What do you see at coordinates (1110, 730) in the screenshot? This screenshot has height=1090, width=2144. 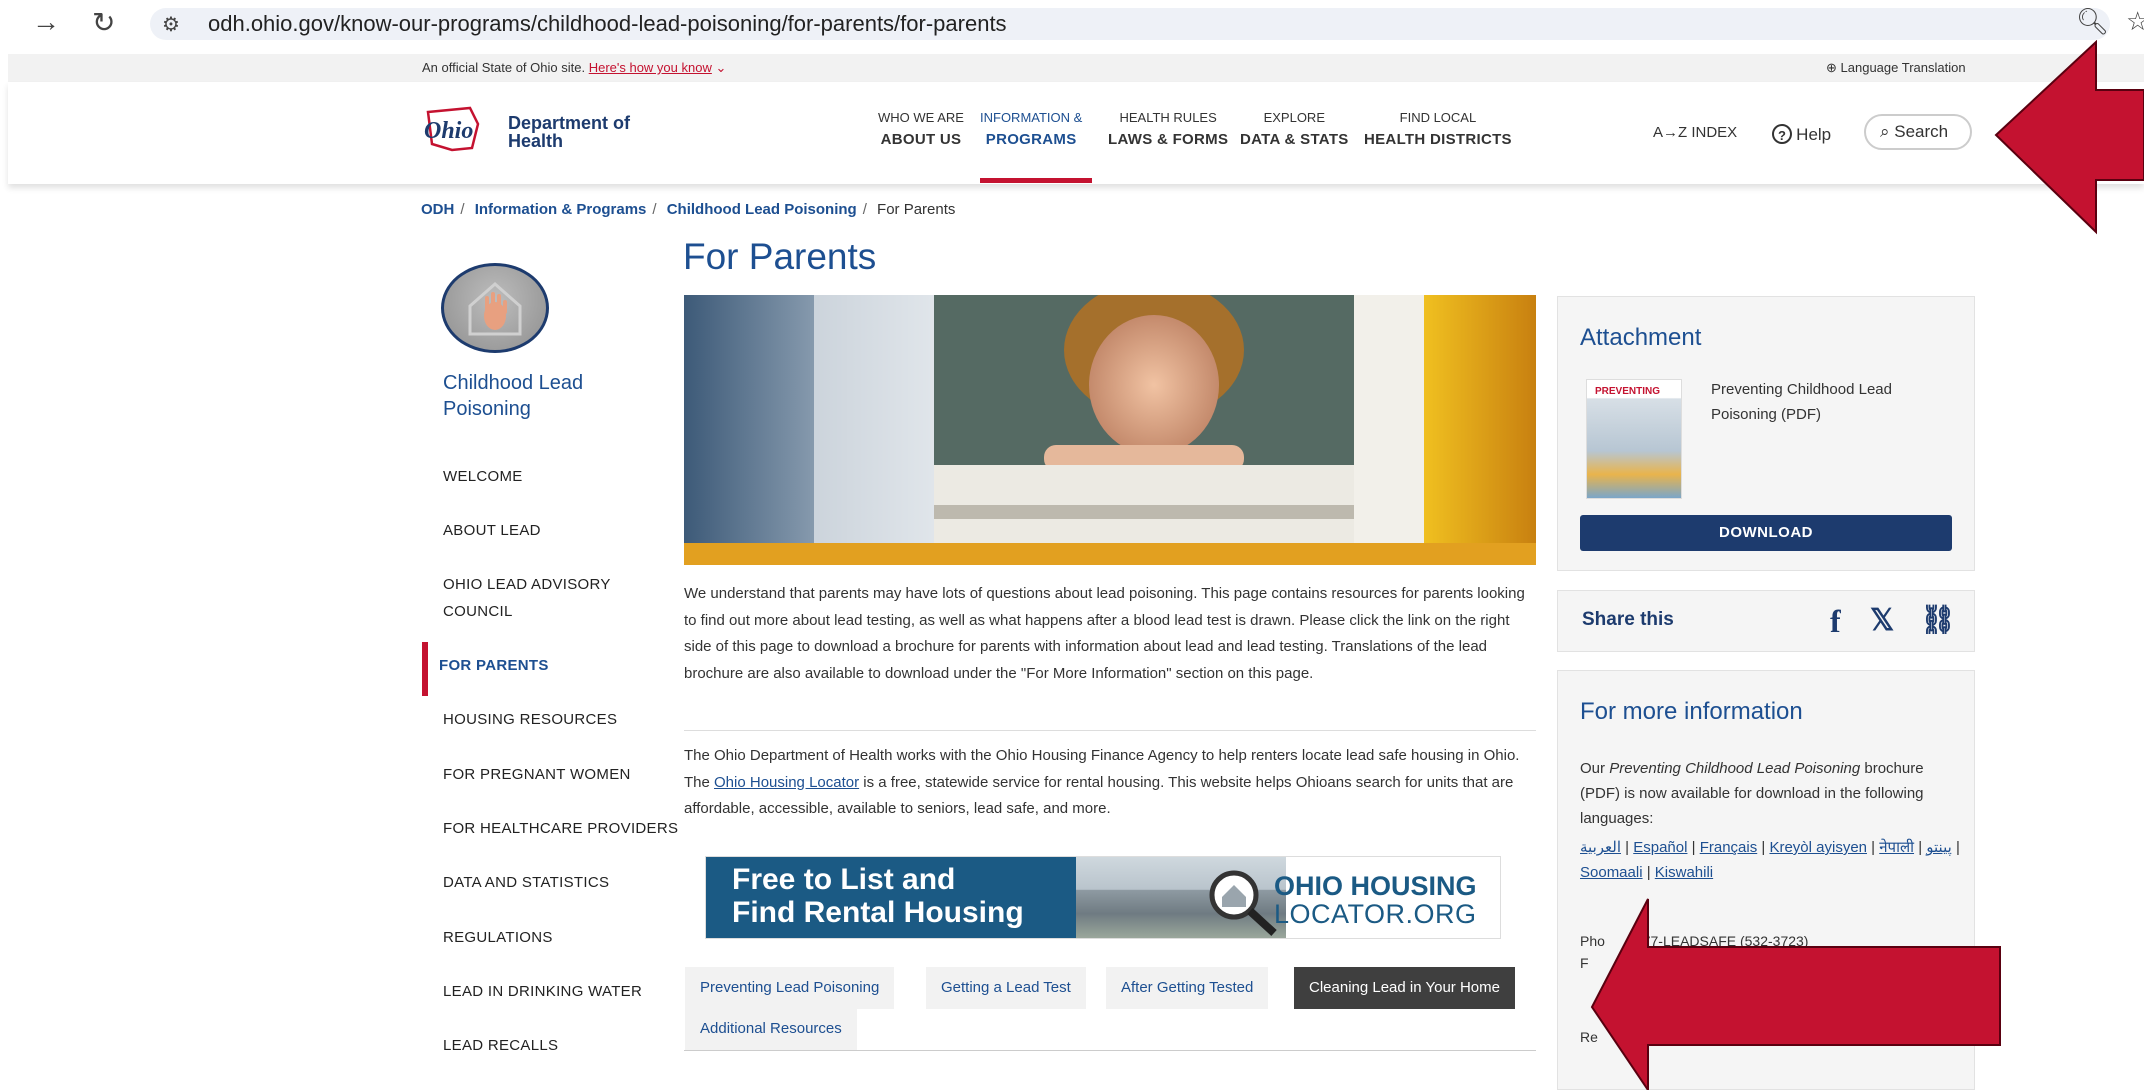 I see `section-divider` at bounding box center [1110, 730].